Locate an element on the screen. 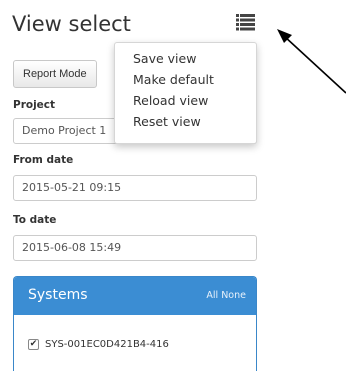 This screenshot has height=371, width=346. project-label: Project is located at coordinates (34, 105).